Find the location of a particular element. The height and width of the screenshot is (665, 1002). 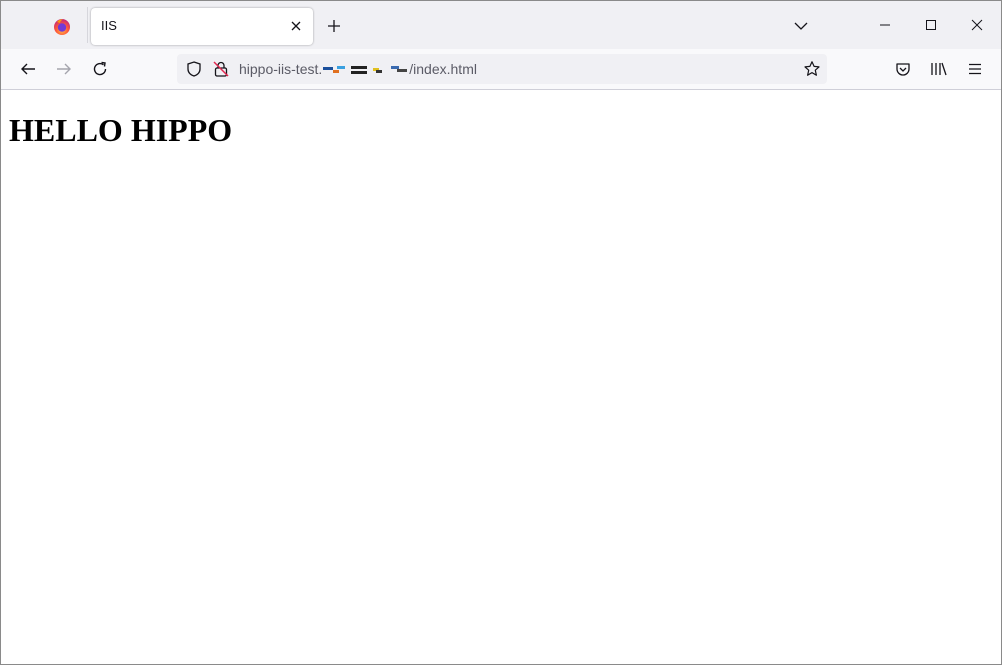

tab-iis: IIS is located at coordinates (202, 26).